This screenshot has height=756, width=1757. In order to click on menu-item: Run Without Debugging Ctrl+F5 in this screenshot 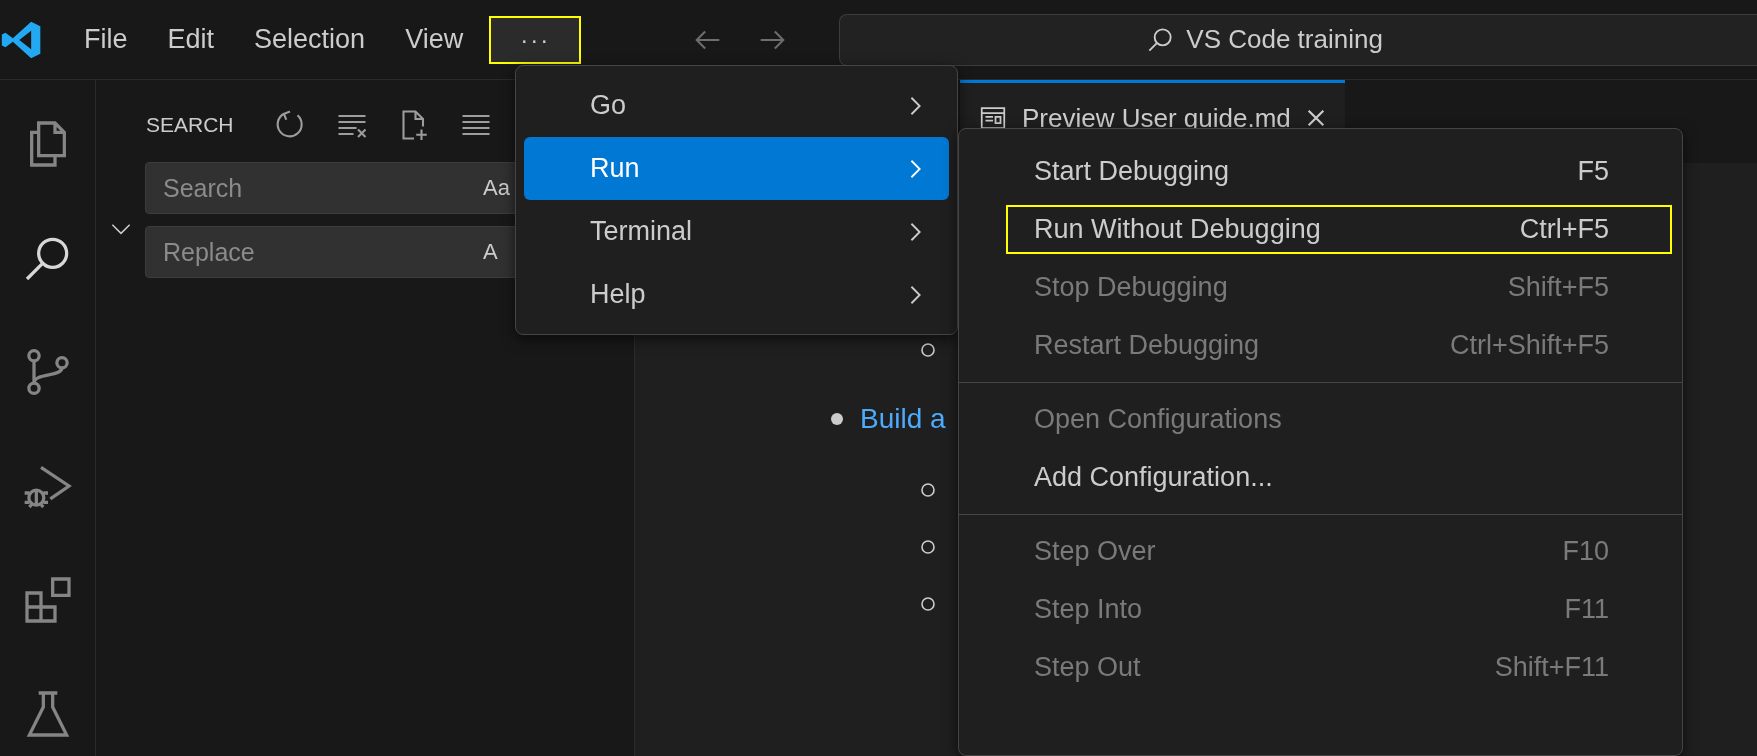, I will do `click(1339, 229)`.